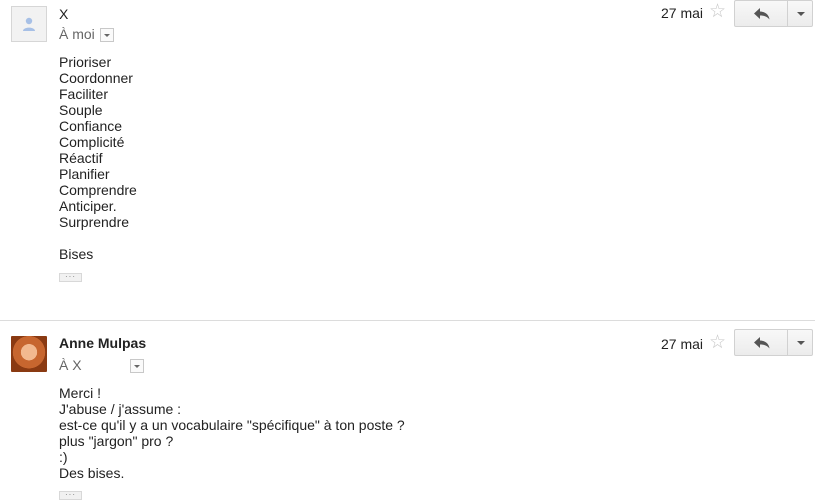  I want to click on body-line: plus "jargon" pro ?, so click(116, 441).